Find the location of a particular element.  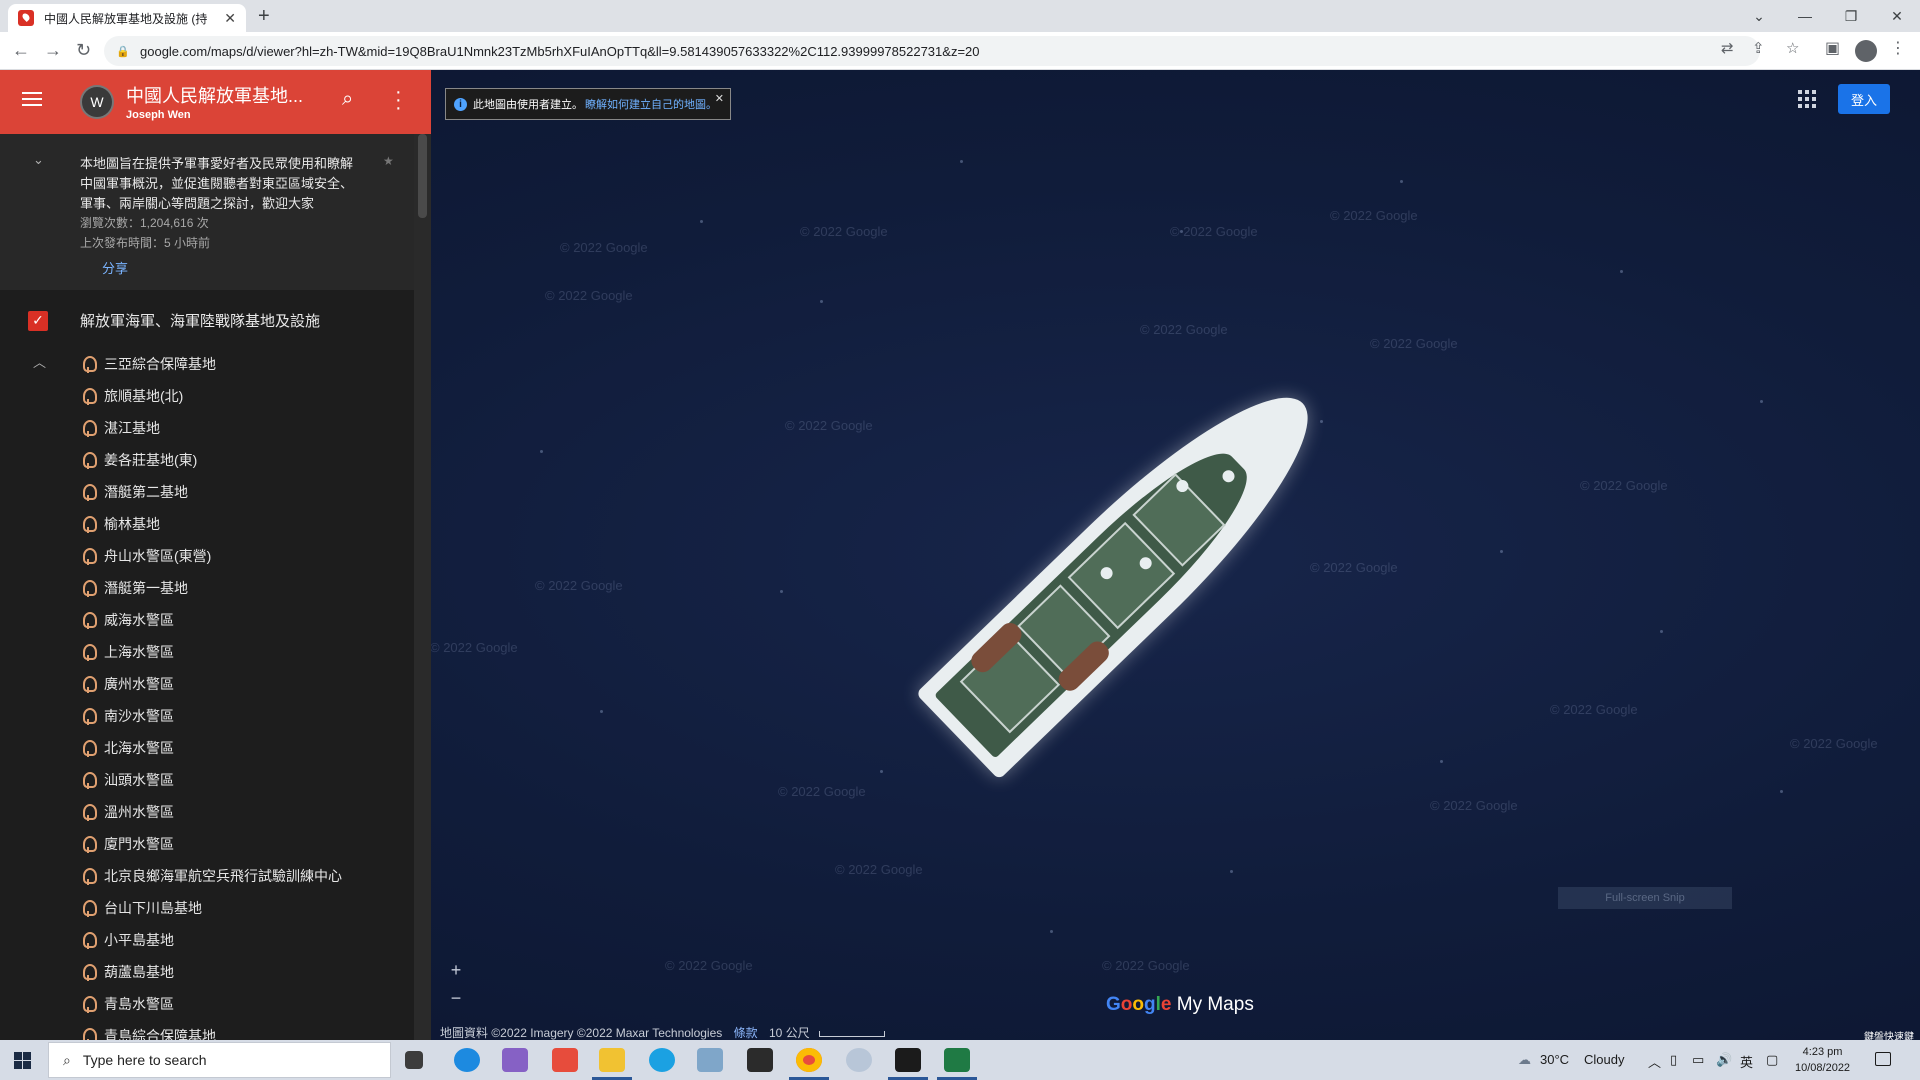

scrollbar-thumb is located at coordinates (422, 176).